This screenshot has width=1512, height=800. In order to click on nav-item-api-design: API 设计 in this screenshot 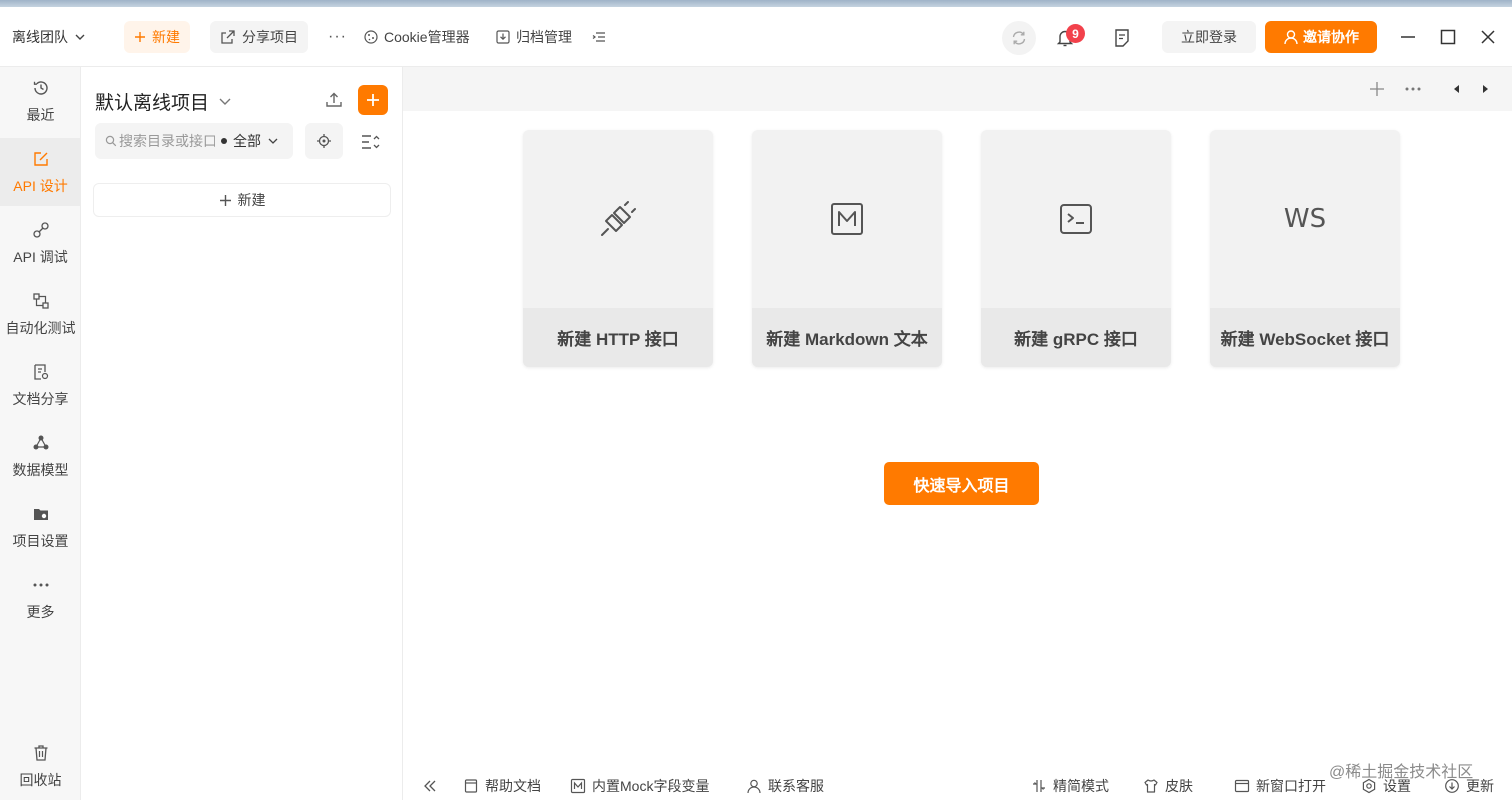, I will do `click(40, 172)`.